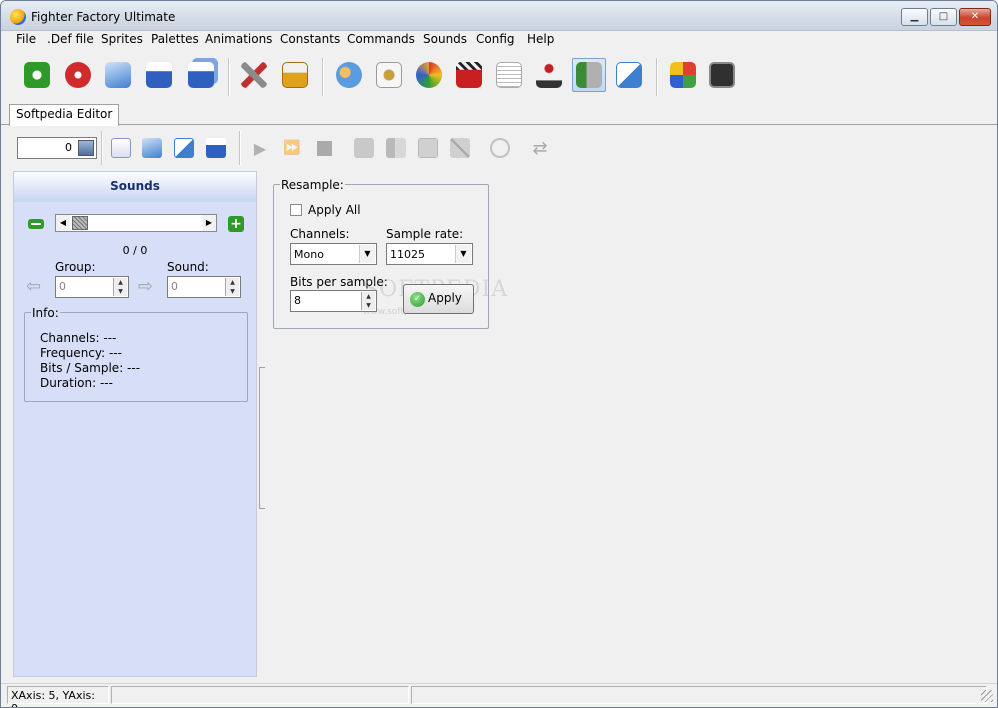 Image resolution: width=998 pixels, height=708 pixels. I want to click on slider-right-arrow: ▶, so click(209, 223).